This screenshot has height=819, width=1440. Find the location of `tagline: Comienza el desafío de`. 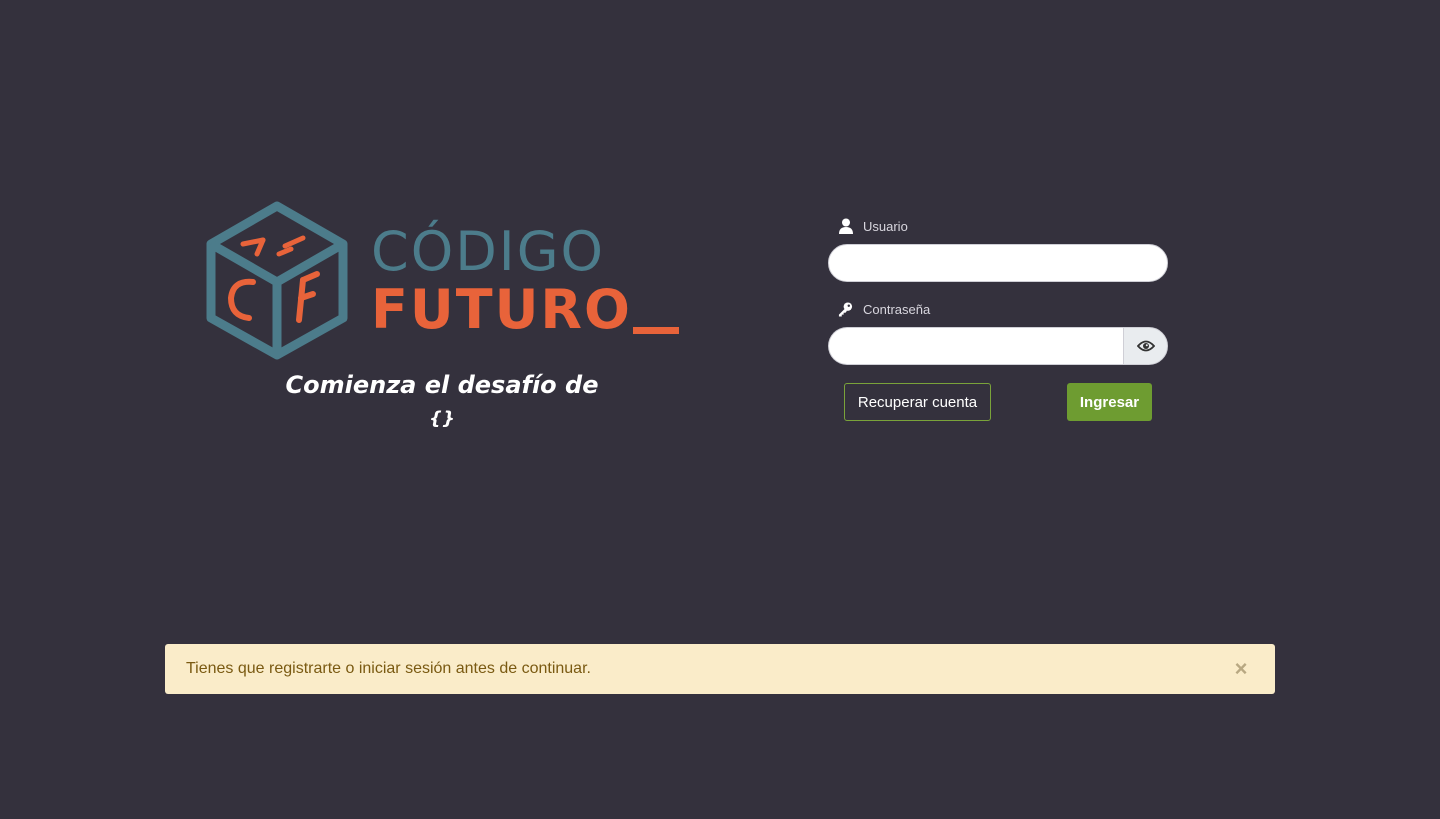

tagline: Comienza el desafío de is located at coordinates (442, 385).